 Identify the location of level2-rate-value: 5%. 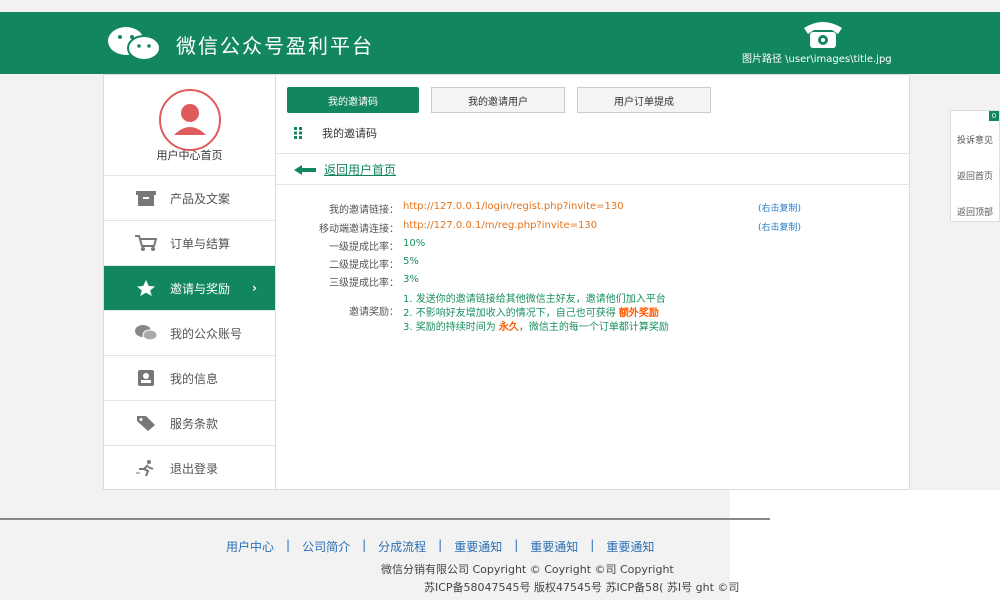
(411, 261).